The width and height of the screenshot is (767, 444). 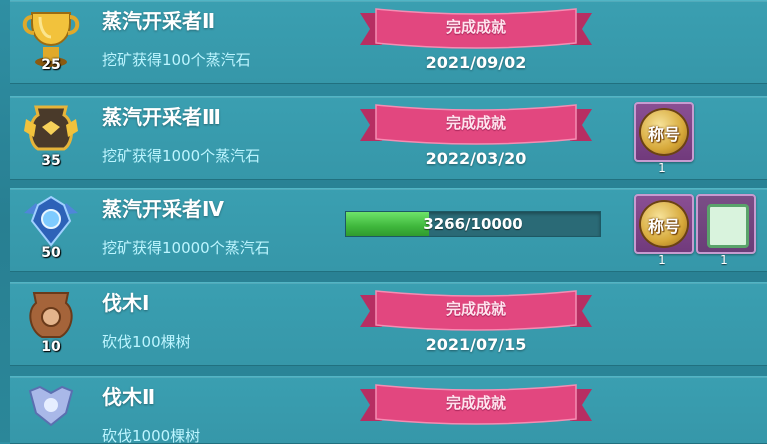 I want to click on achievement-desc: 挖矿获得100个蒸汽石, so click(x=176, y=60).